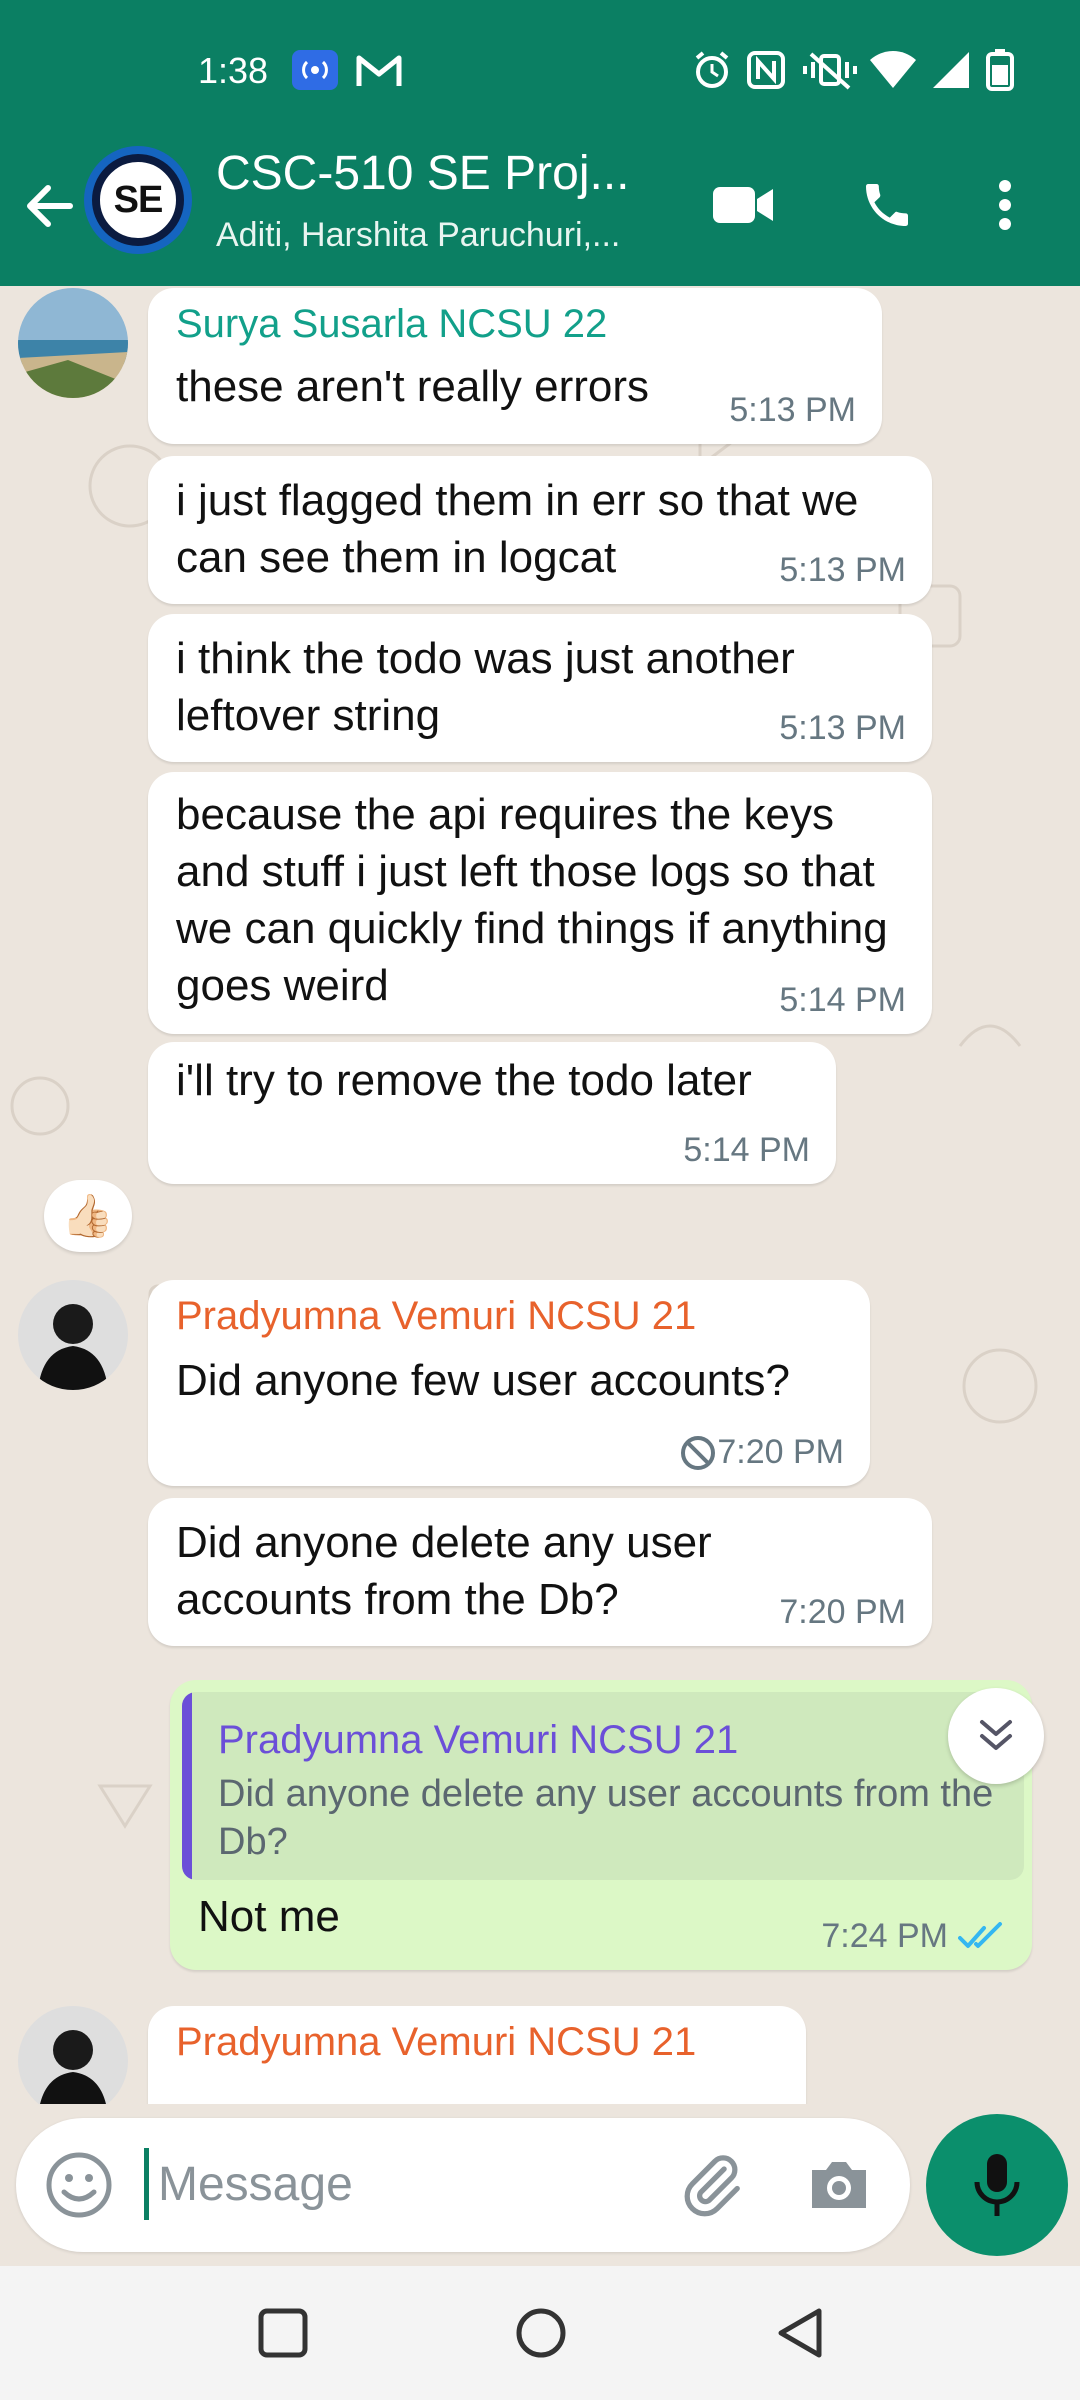 This screenshot has height=2400, width=1080. What do you see at coordinates (766, 70) in the screenshot?
I see `nfc-icon` at bounding box center [766, 70].